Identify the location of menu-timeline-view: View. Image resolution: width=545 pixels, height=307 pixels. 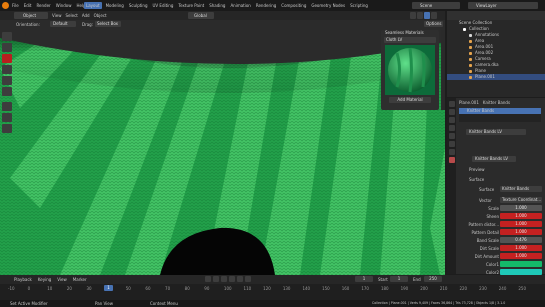
(62, 279).